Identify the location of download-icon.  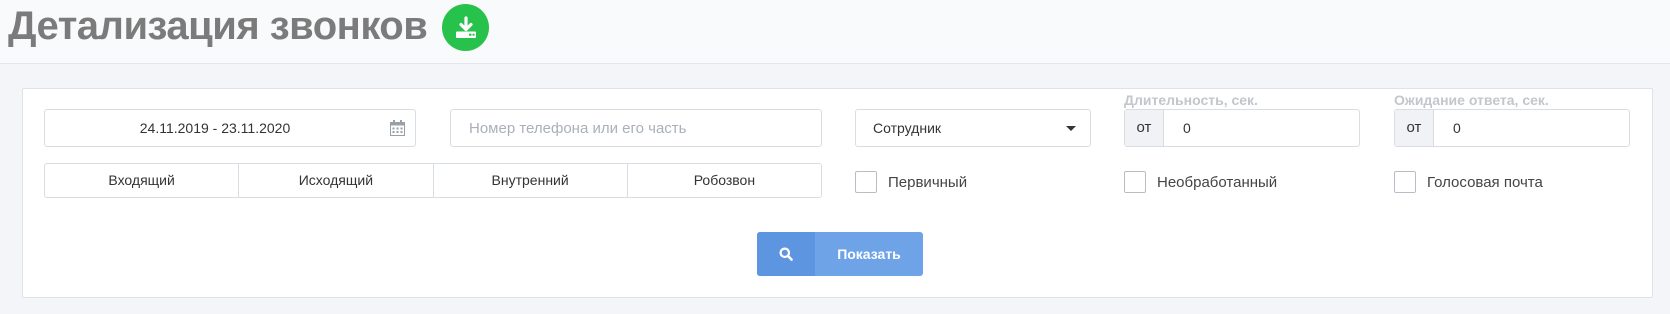
(465, 26).